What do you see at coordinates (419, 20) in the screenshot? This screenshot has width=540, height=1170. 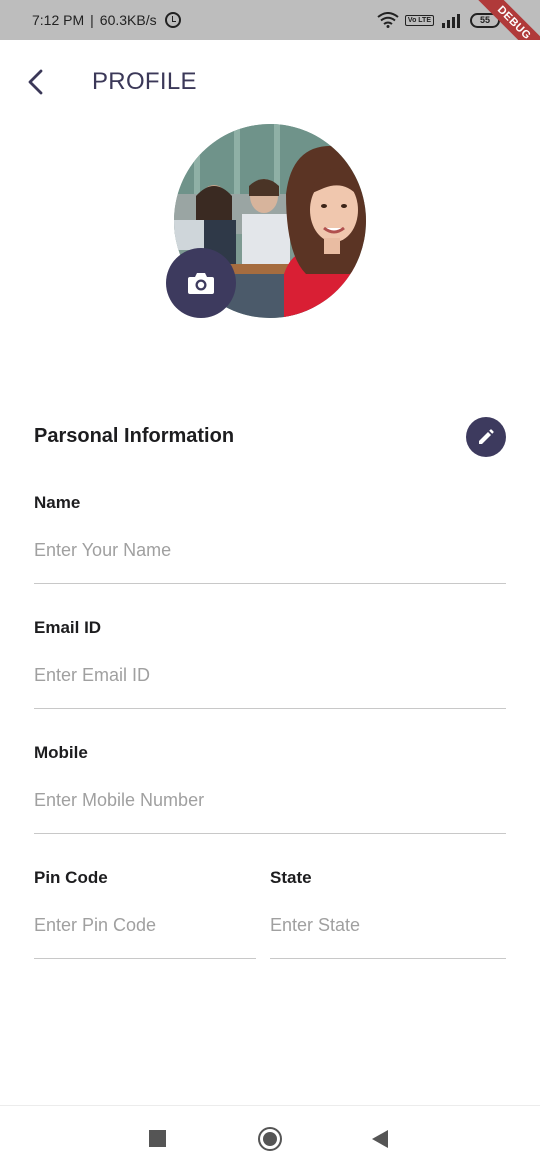 I see `volte-icon: Vo LTE` at bounding box center [419, 20].